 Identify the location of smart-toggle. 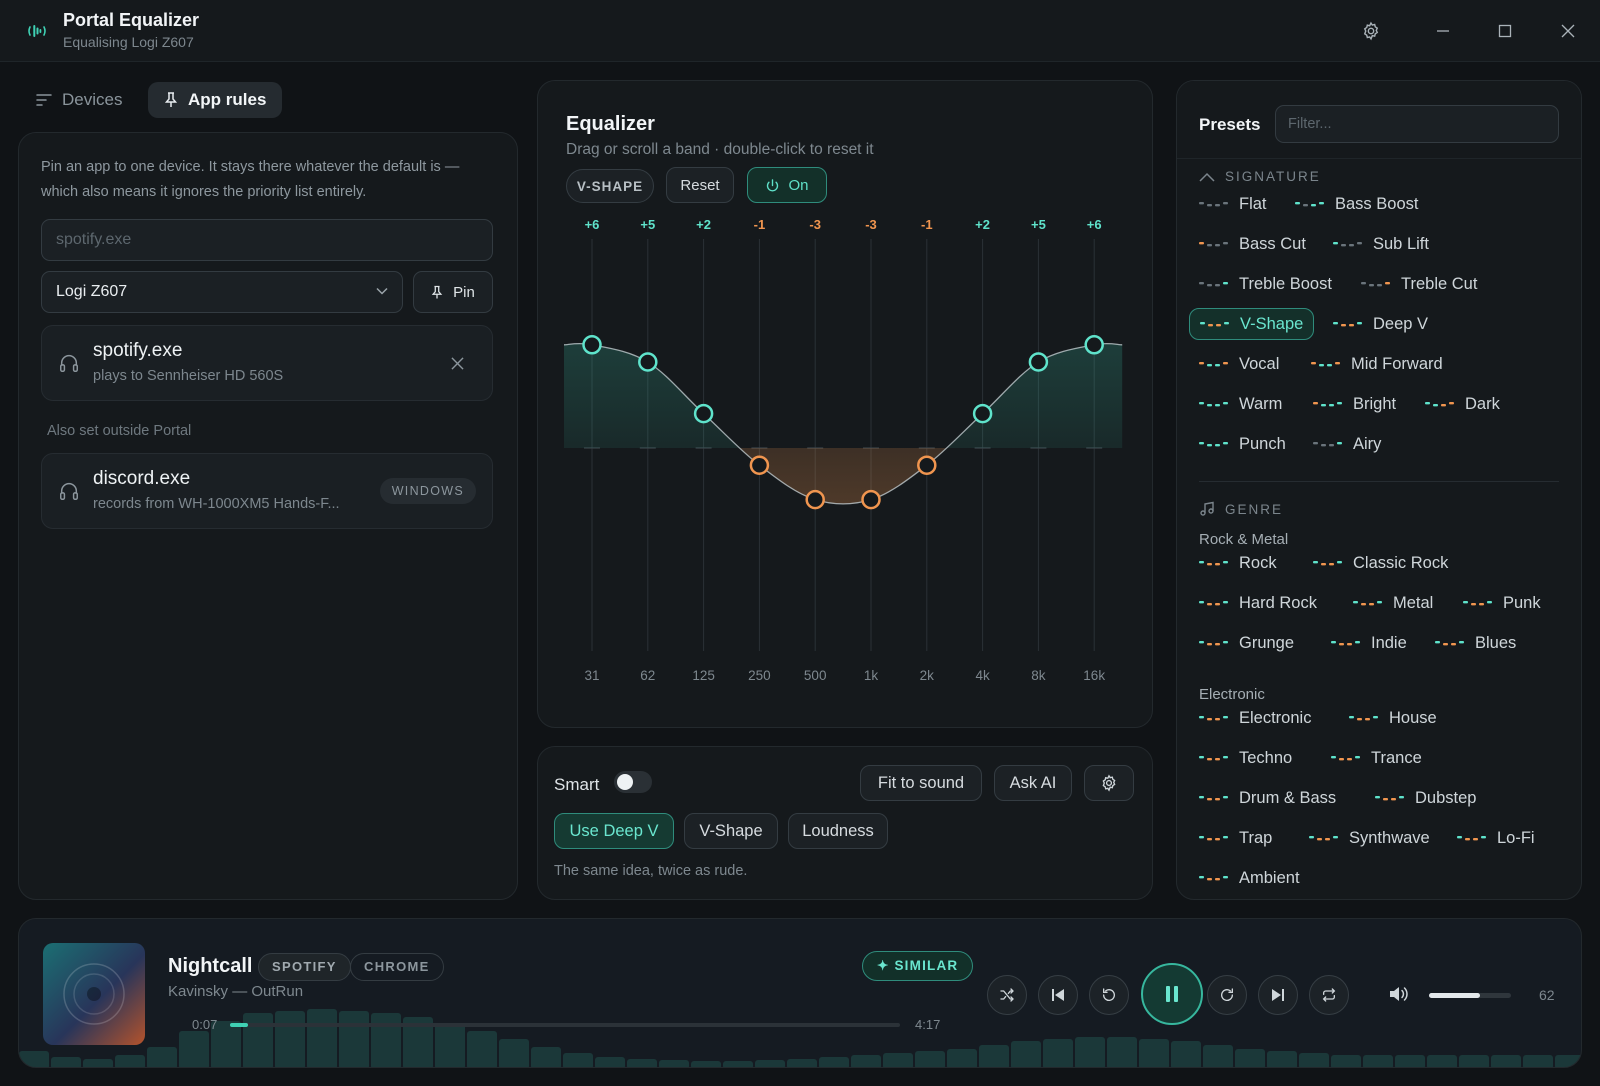
(633, 782).